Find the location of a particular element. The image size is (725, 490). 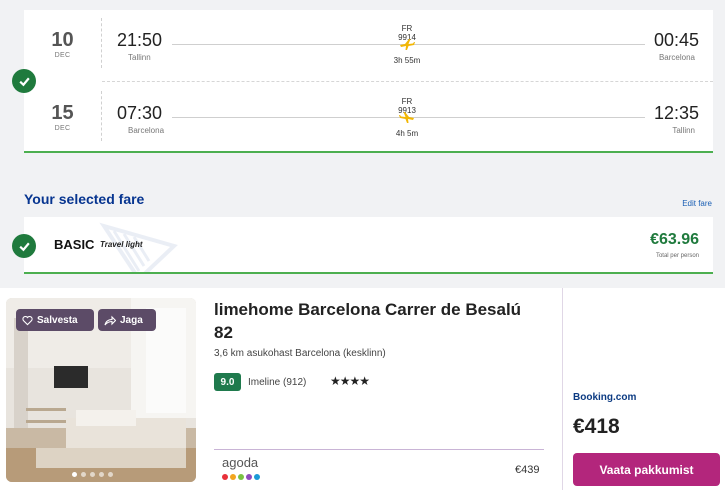

outbound-arrival-time: 00:45 is located at coordinates (676, 40).